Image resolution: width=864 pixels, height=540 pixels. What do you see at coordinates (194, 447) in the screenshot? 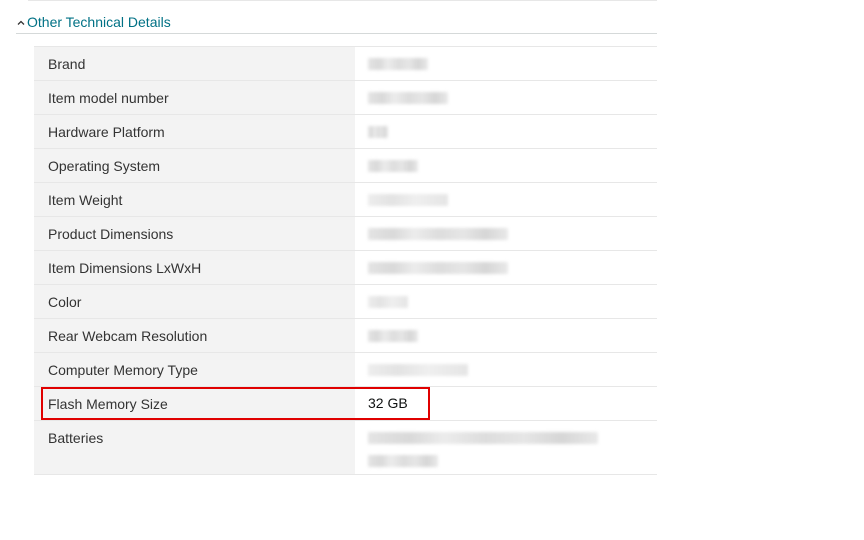
I see `row-label-batteries: Batteries` at bounding box center [194, 447].